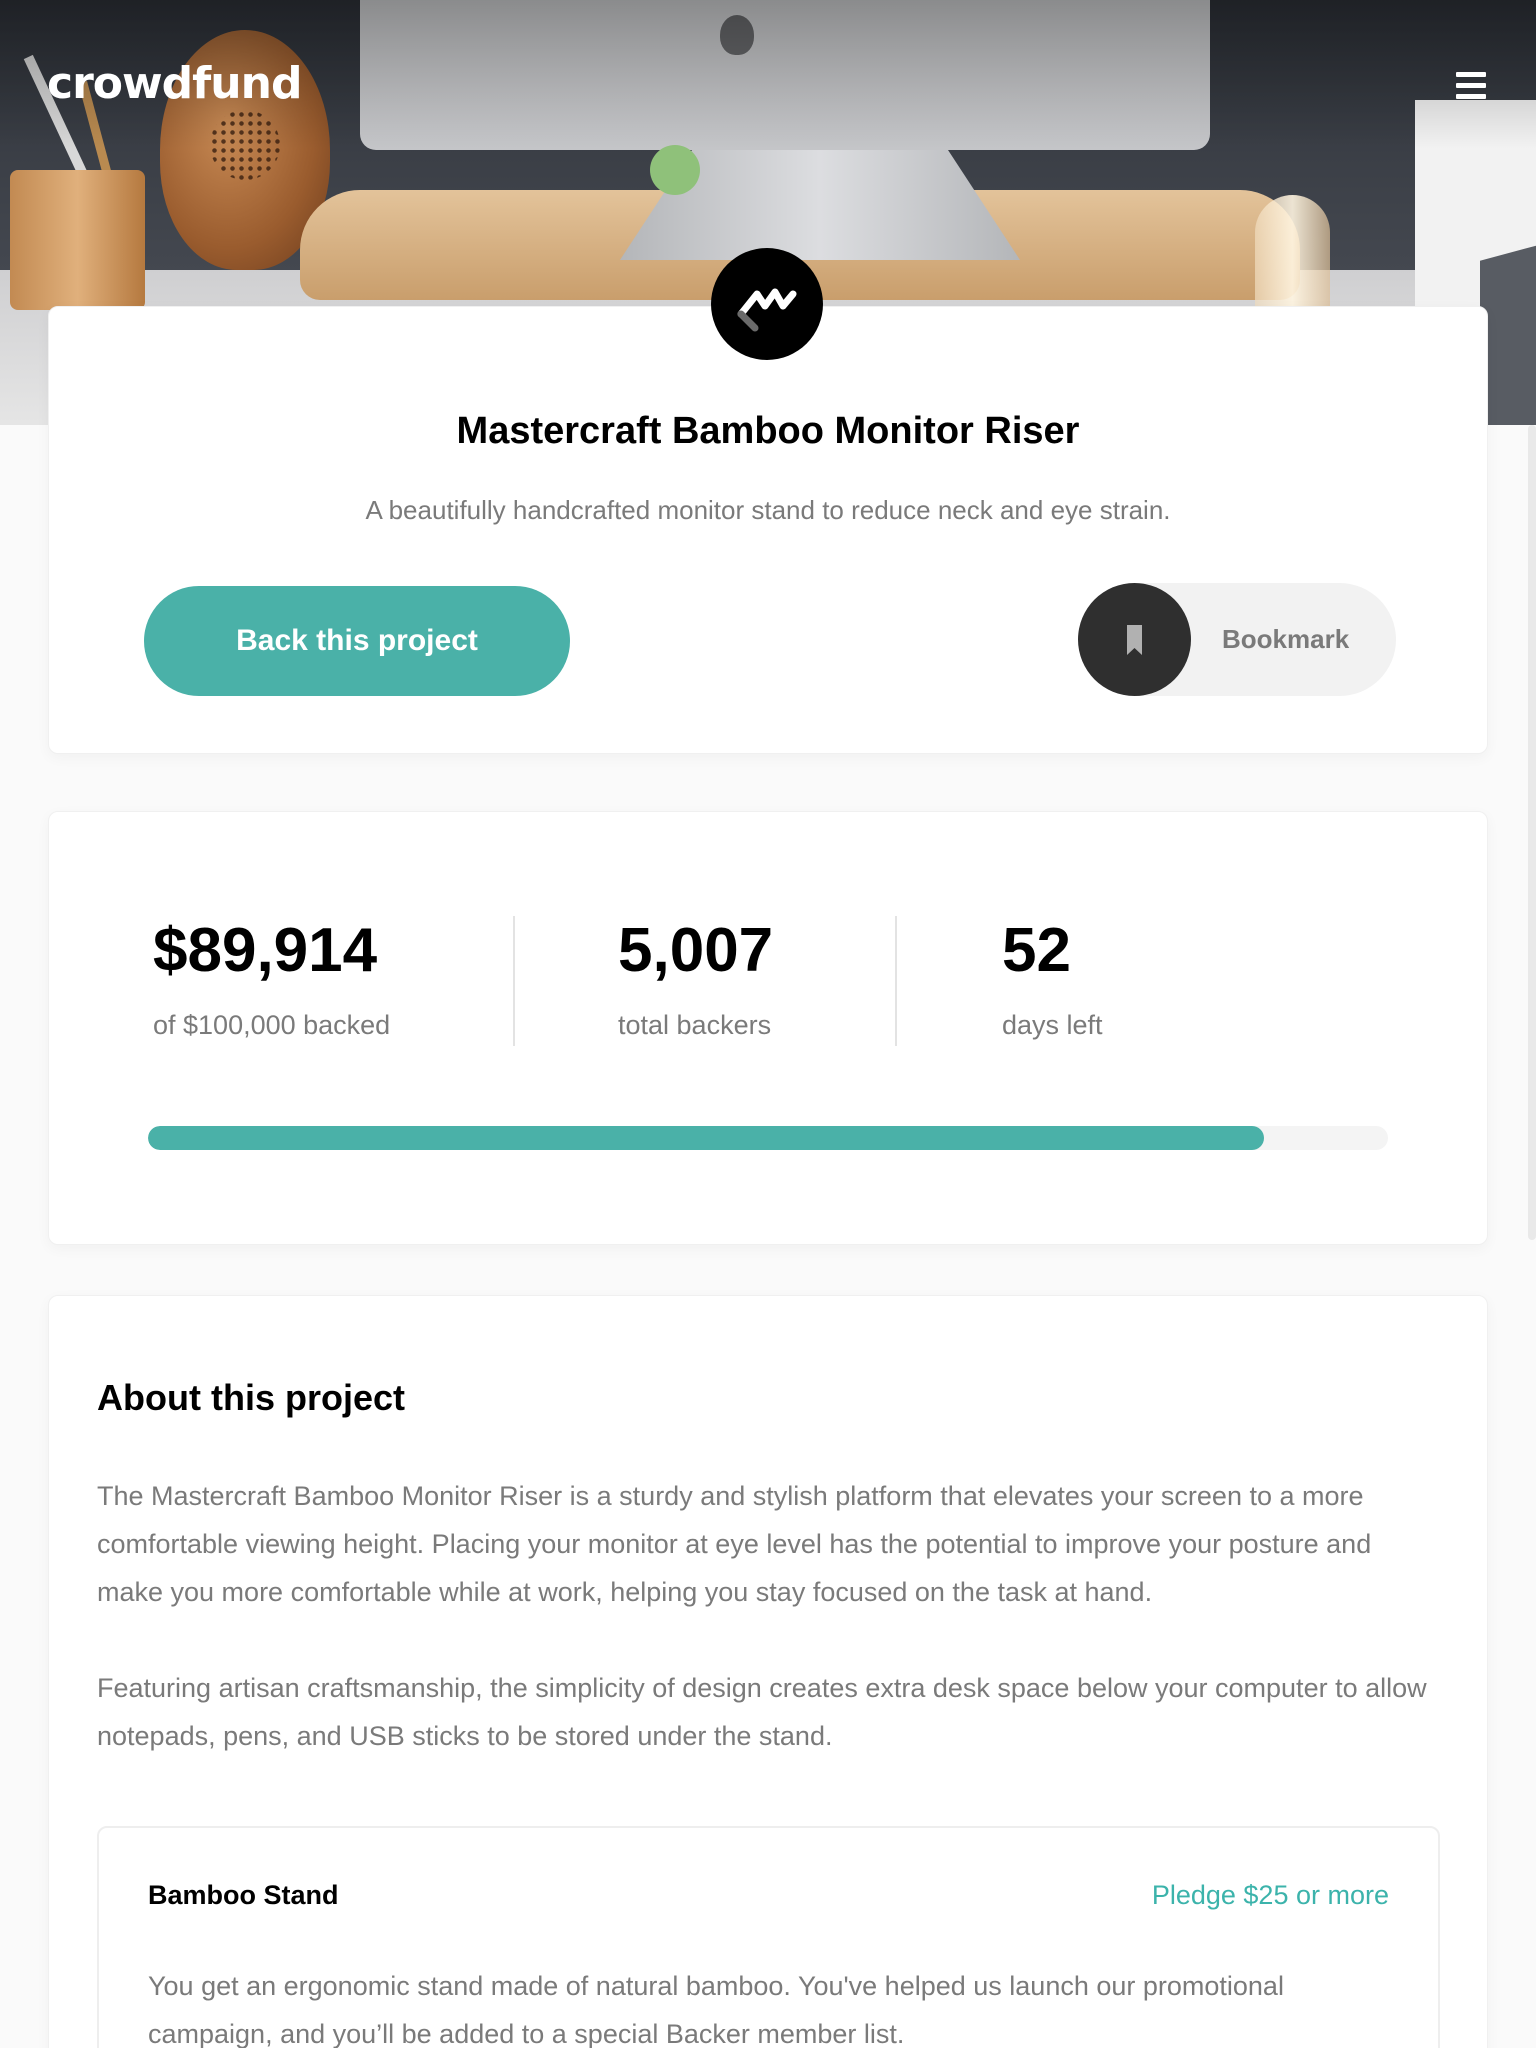 Image resolution: width=1536 pixels, height=2048 pixels. Describe the element at coordinates (243, 1895) in the screenshot. I see `reward-name: Bamboo Stand` at that location.